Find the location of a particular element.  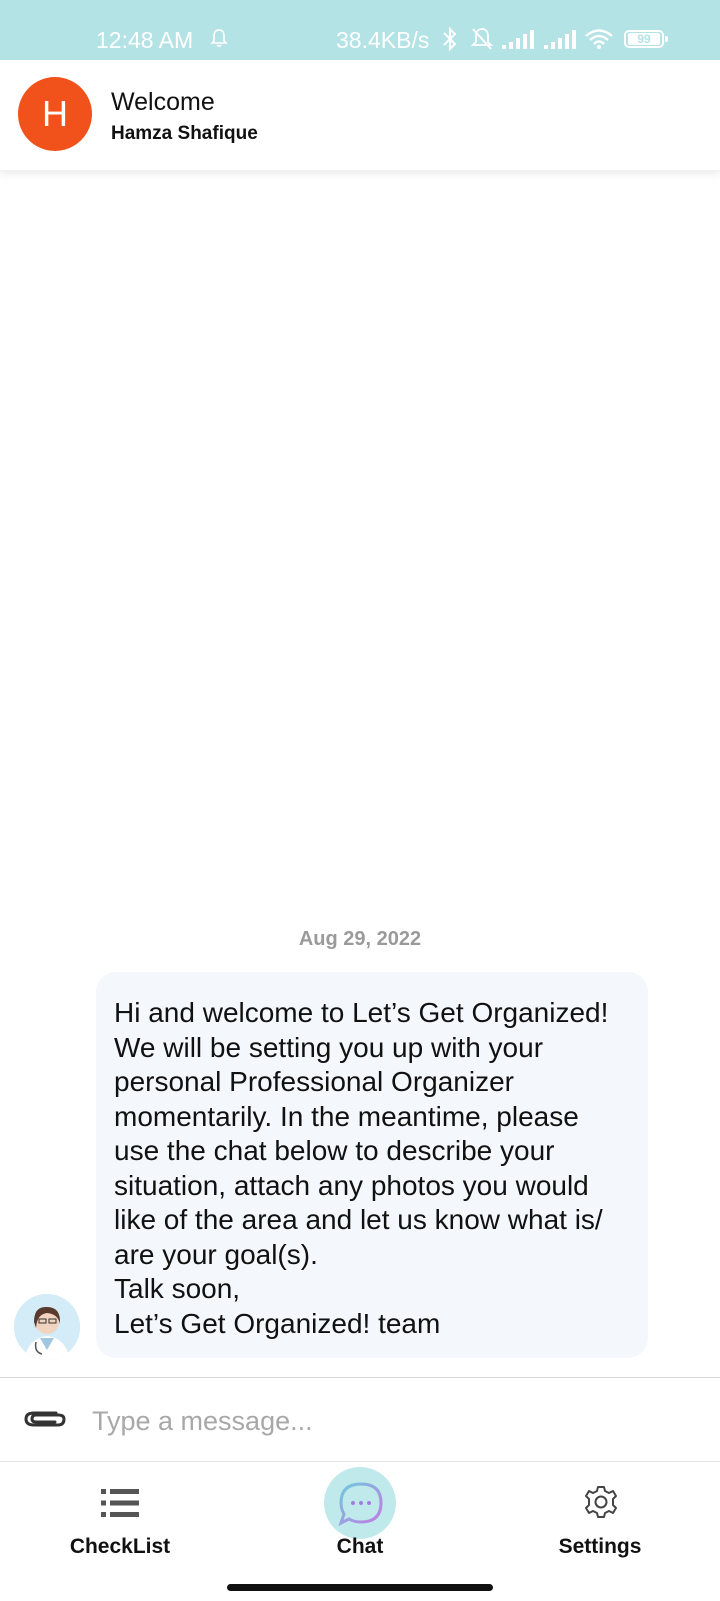

message-composer is located at coordinates (360, 1419).